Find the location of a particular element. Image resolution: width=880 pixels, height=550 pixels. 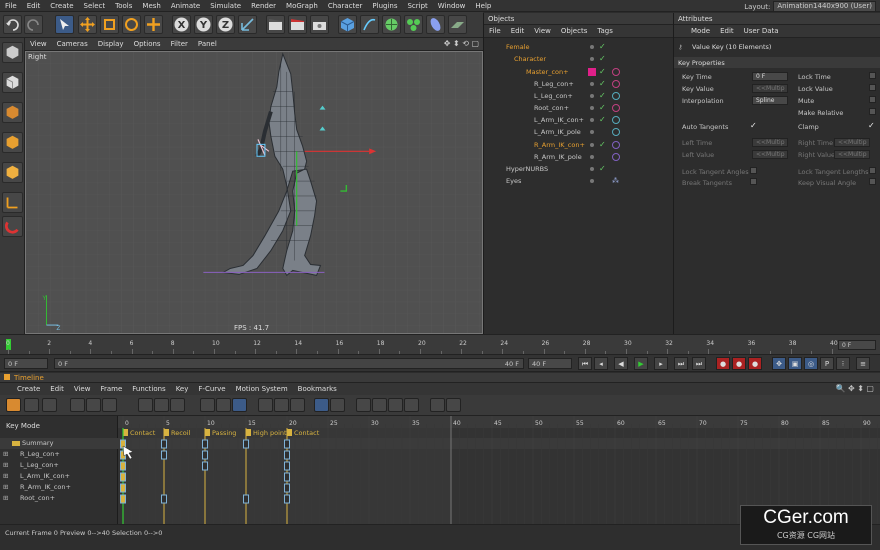

menu-tools: Tools is located at coordinates (123, 6).